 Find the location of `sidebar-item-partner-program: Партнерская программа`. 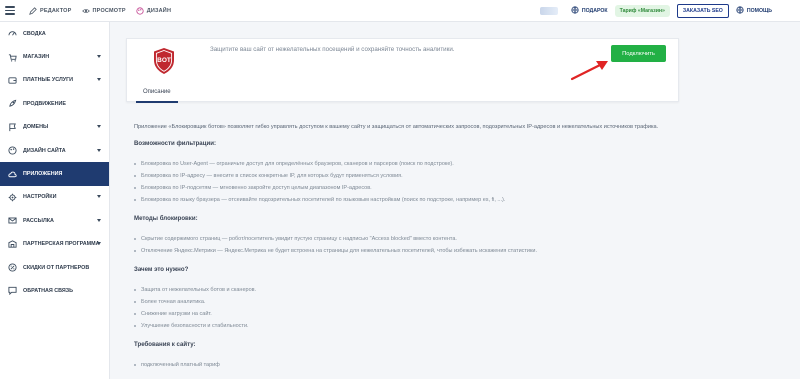

sidebar-item-partner-program: Партнерская программа is located at coordinates (54, 244).